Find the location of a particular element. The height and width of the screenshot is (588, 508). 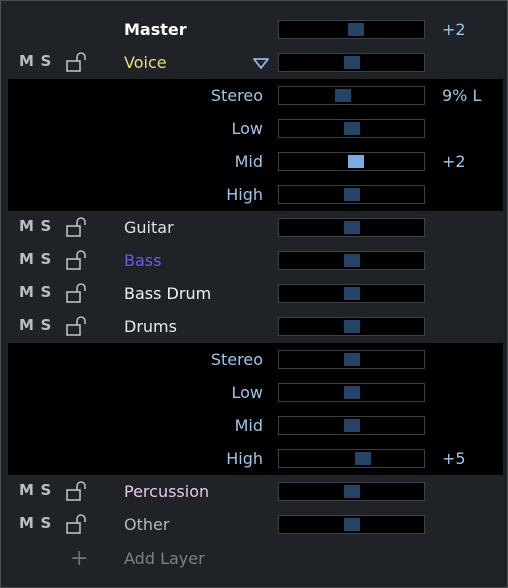

master-slider-knob is located at coordinates (356, 29).